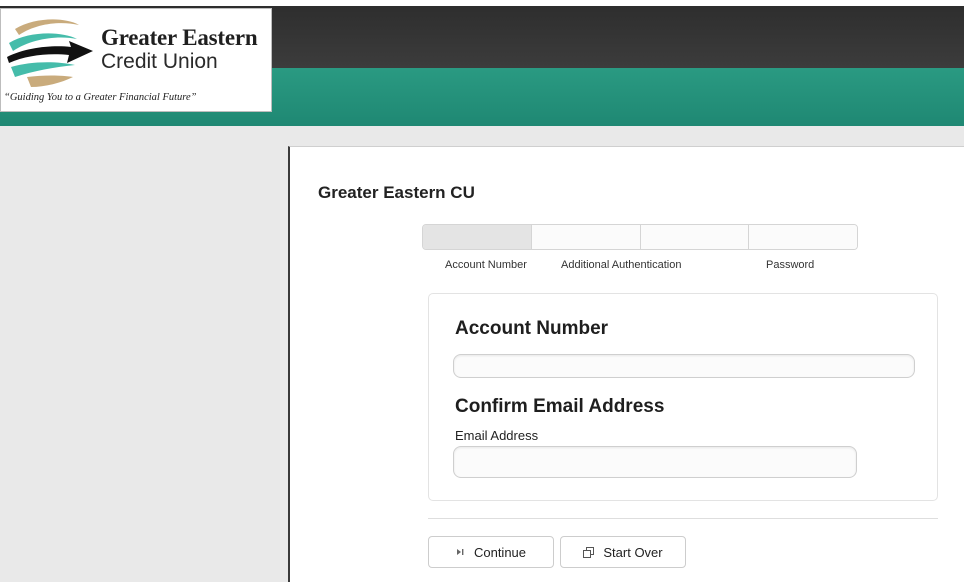 The width and height of the screenshot is (964, 582). Describe the element at coordinates (790, 265) in the screenshot. I see `step-label-password: Password` at that location.